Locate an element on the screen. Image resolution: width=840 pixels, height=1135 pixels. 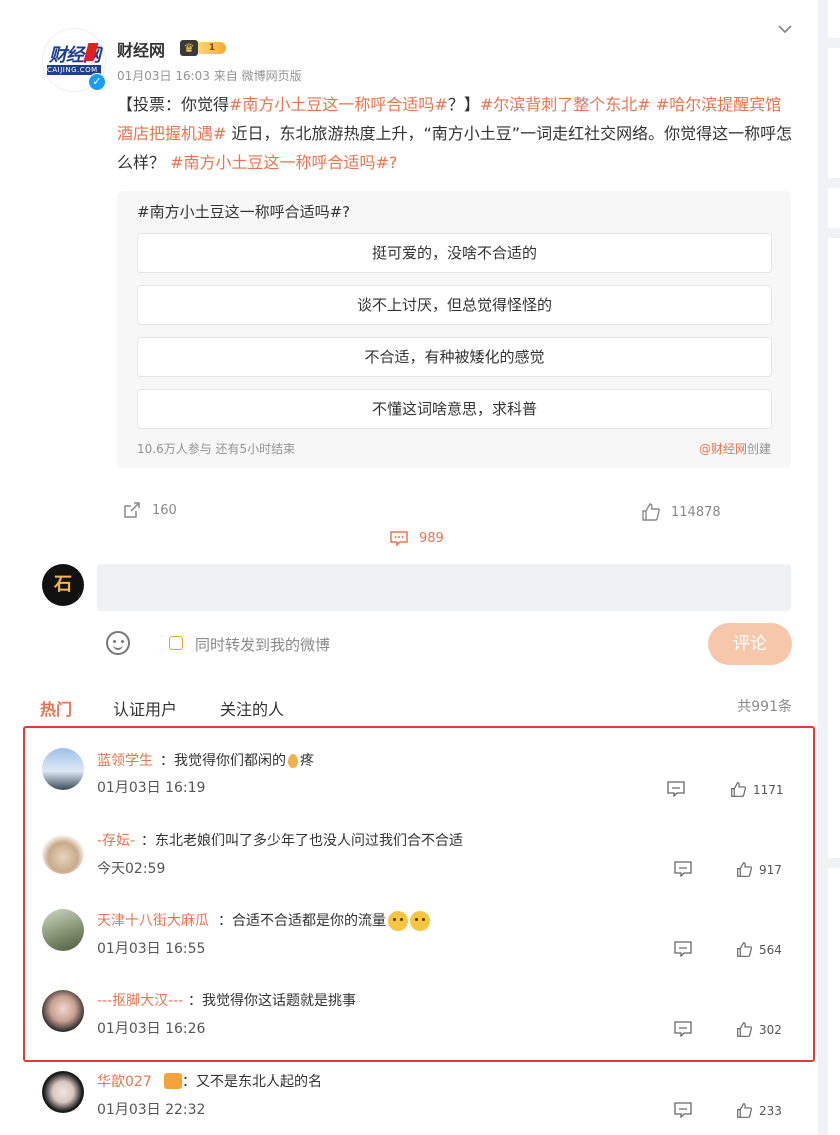
forward-label: 同时转发到我的微博 is located at coordinates (262, 644).